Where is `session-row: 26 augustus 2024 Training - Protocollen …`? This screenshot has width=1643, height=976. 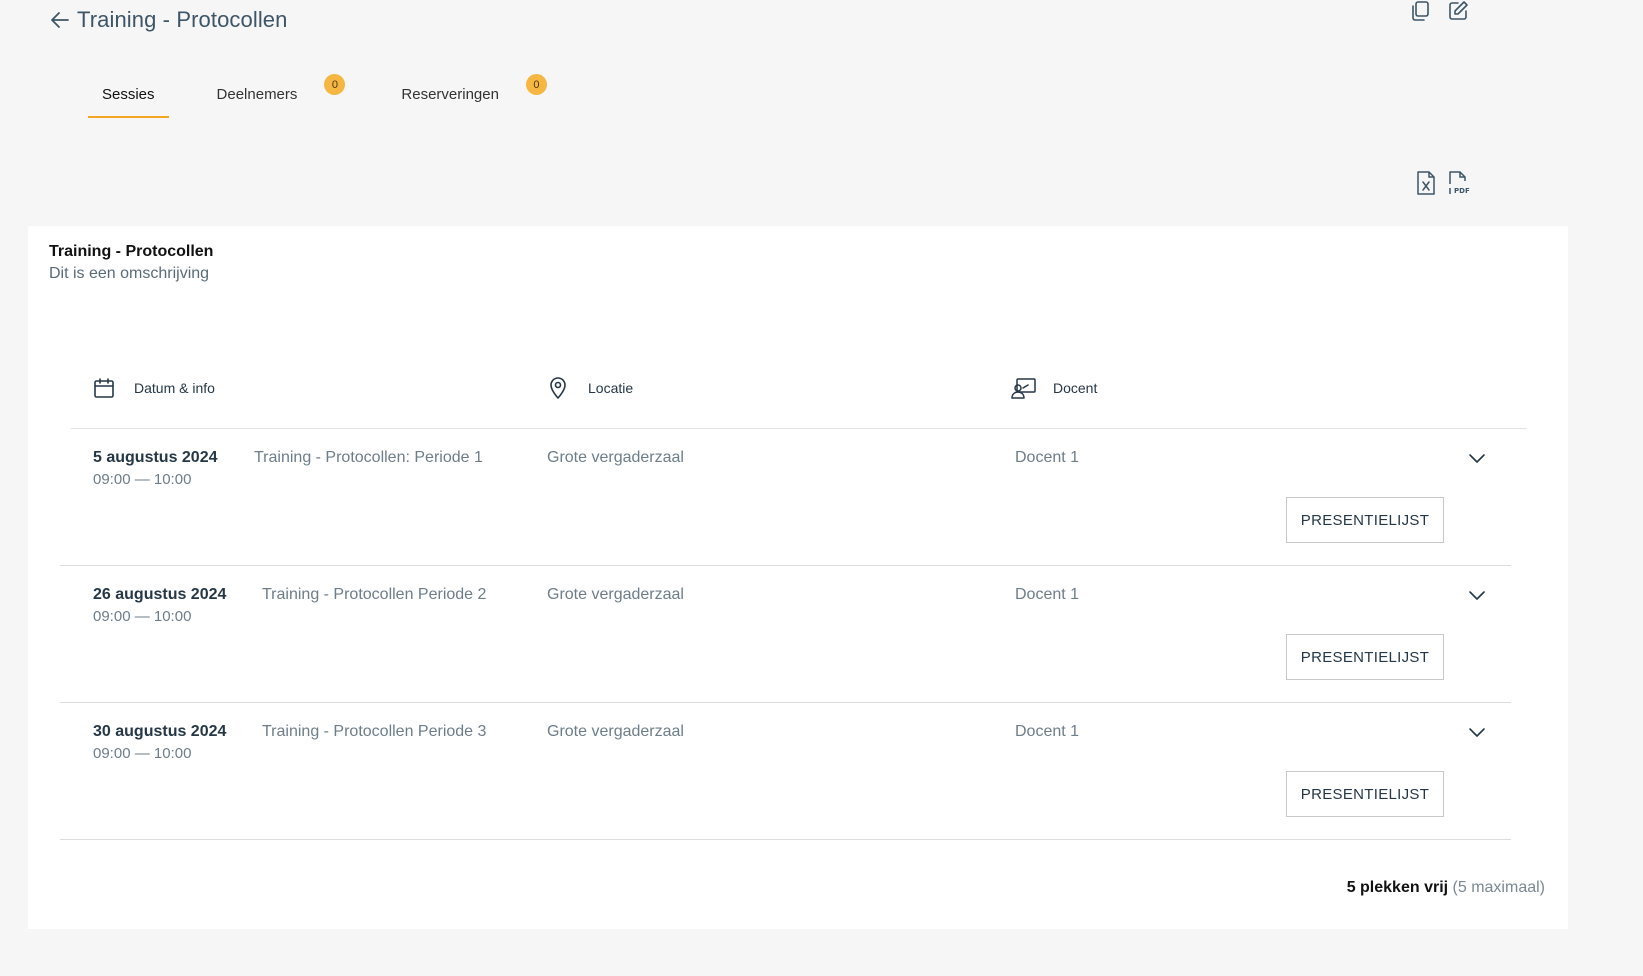
session-row: 26 augustus 2024 Training - Protocollen … is located at coordinates (785, 634).